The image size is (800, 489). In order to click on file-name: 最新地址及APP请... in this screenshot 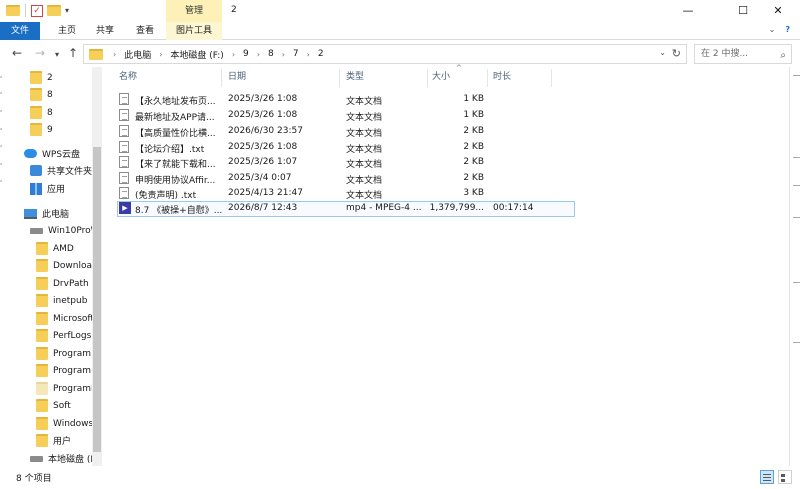, I will do `click(175, 118)`.